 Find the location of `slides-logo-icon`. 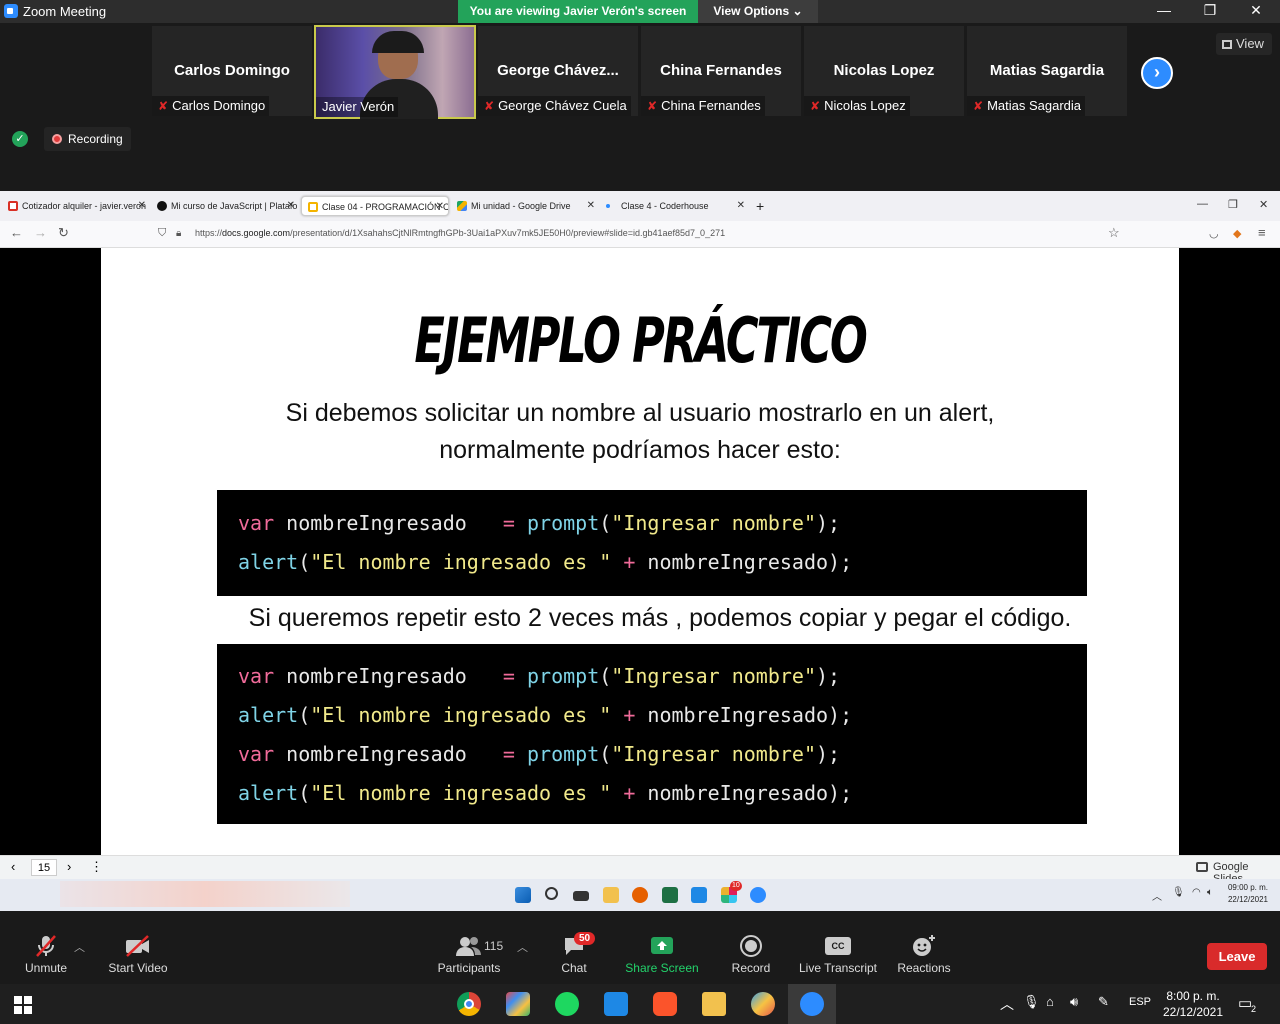

slides-logo-icon is located at coordinates (1202, 867).